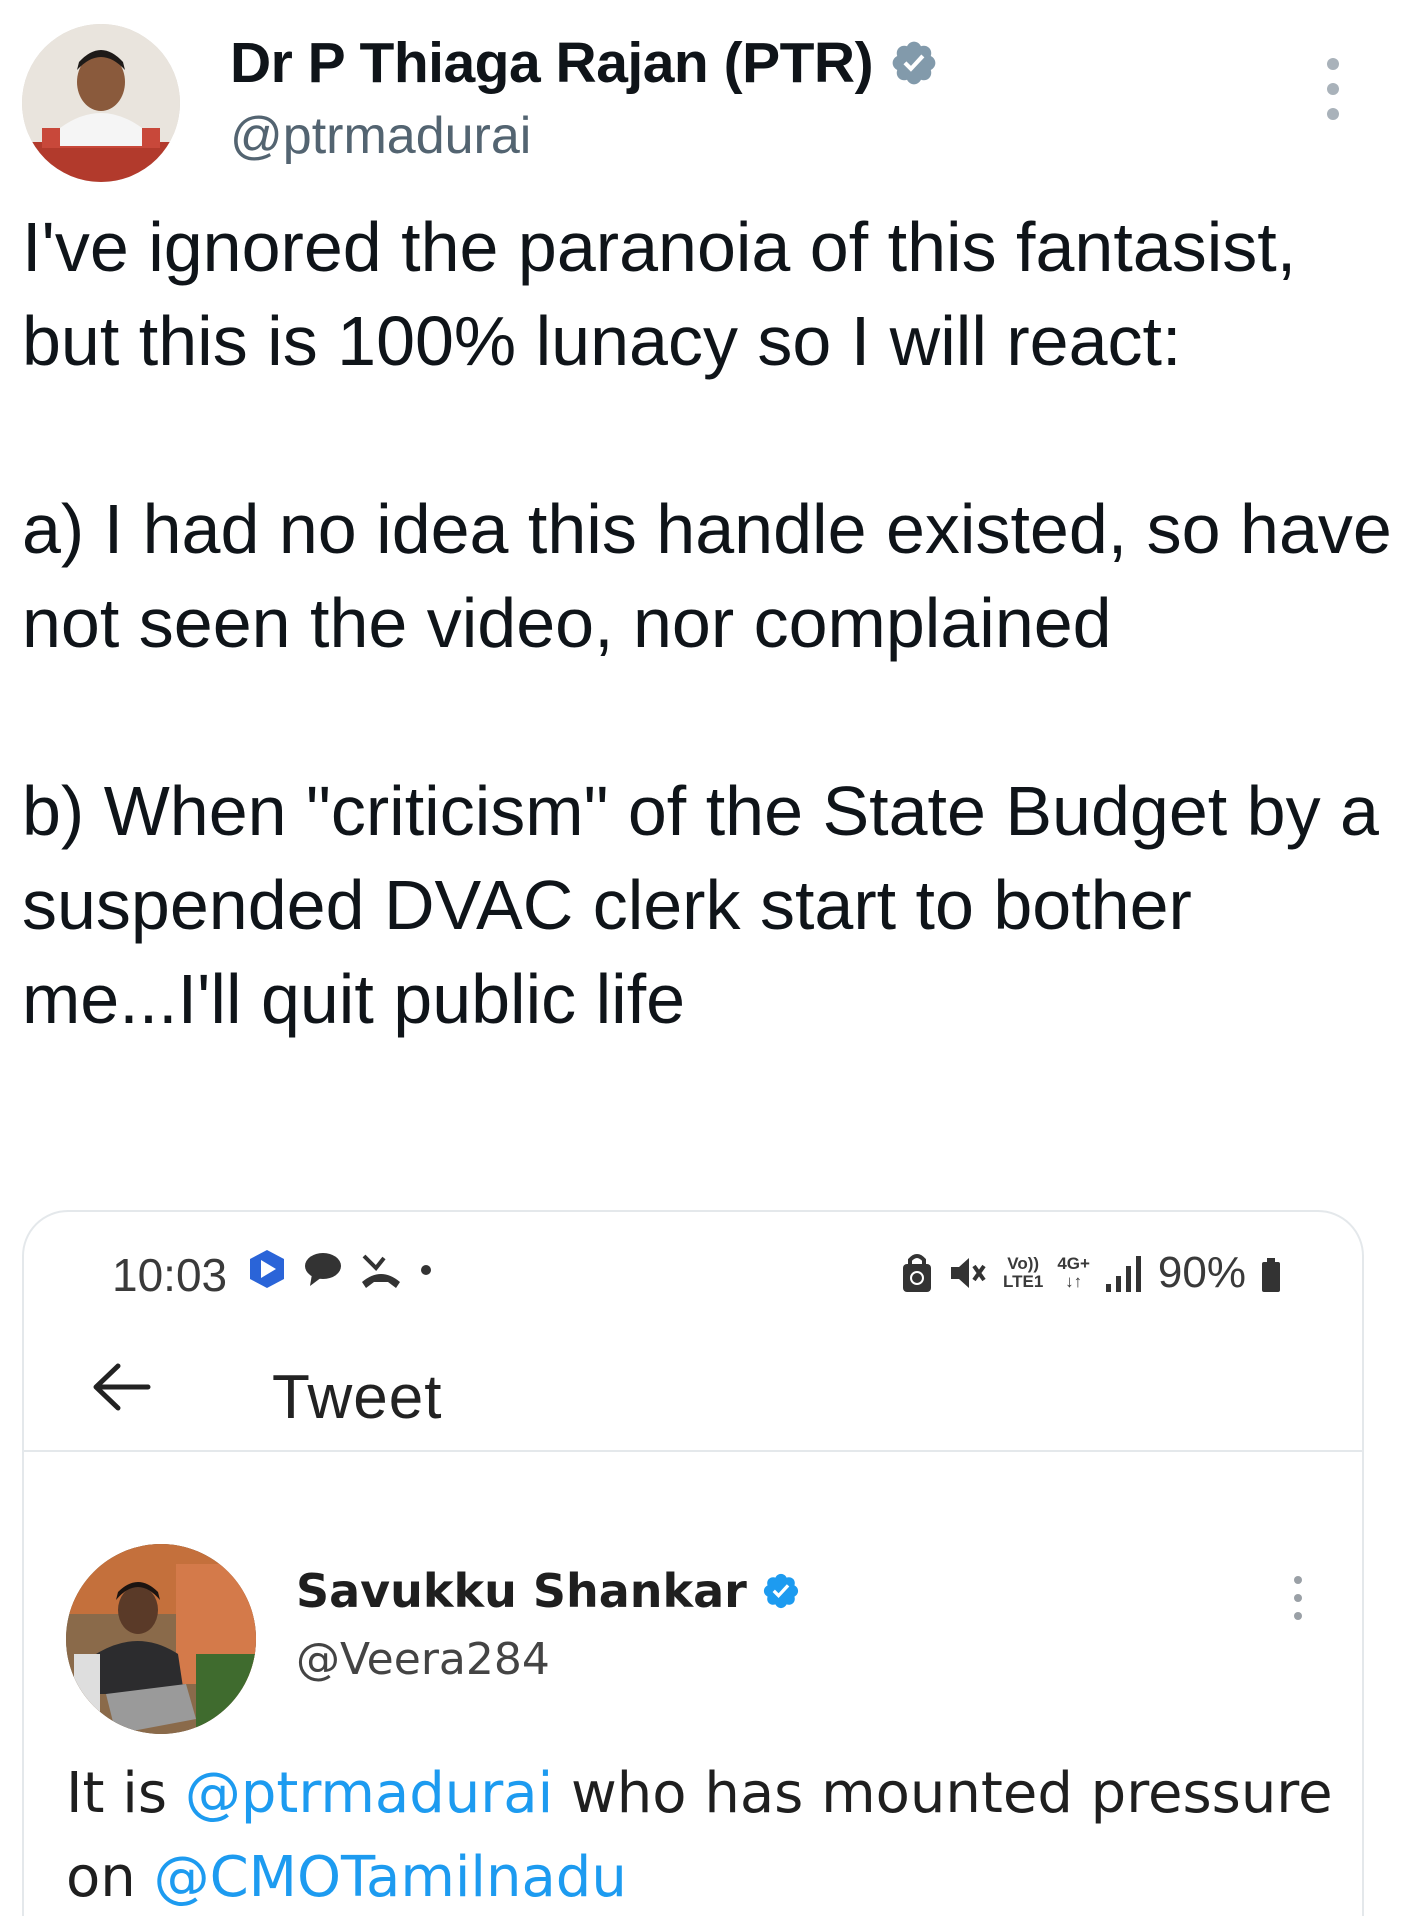 The height and width of the screenshot is (1916, 1413). What do you see at coordinates (1074, 1281) in the screenshot?
I see `data-arrows-icon: ↓↑` at bounding box center [1074, 1281].